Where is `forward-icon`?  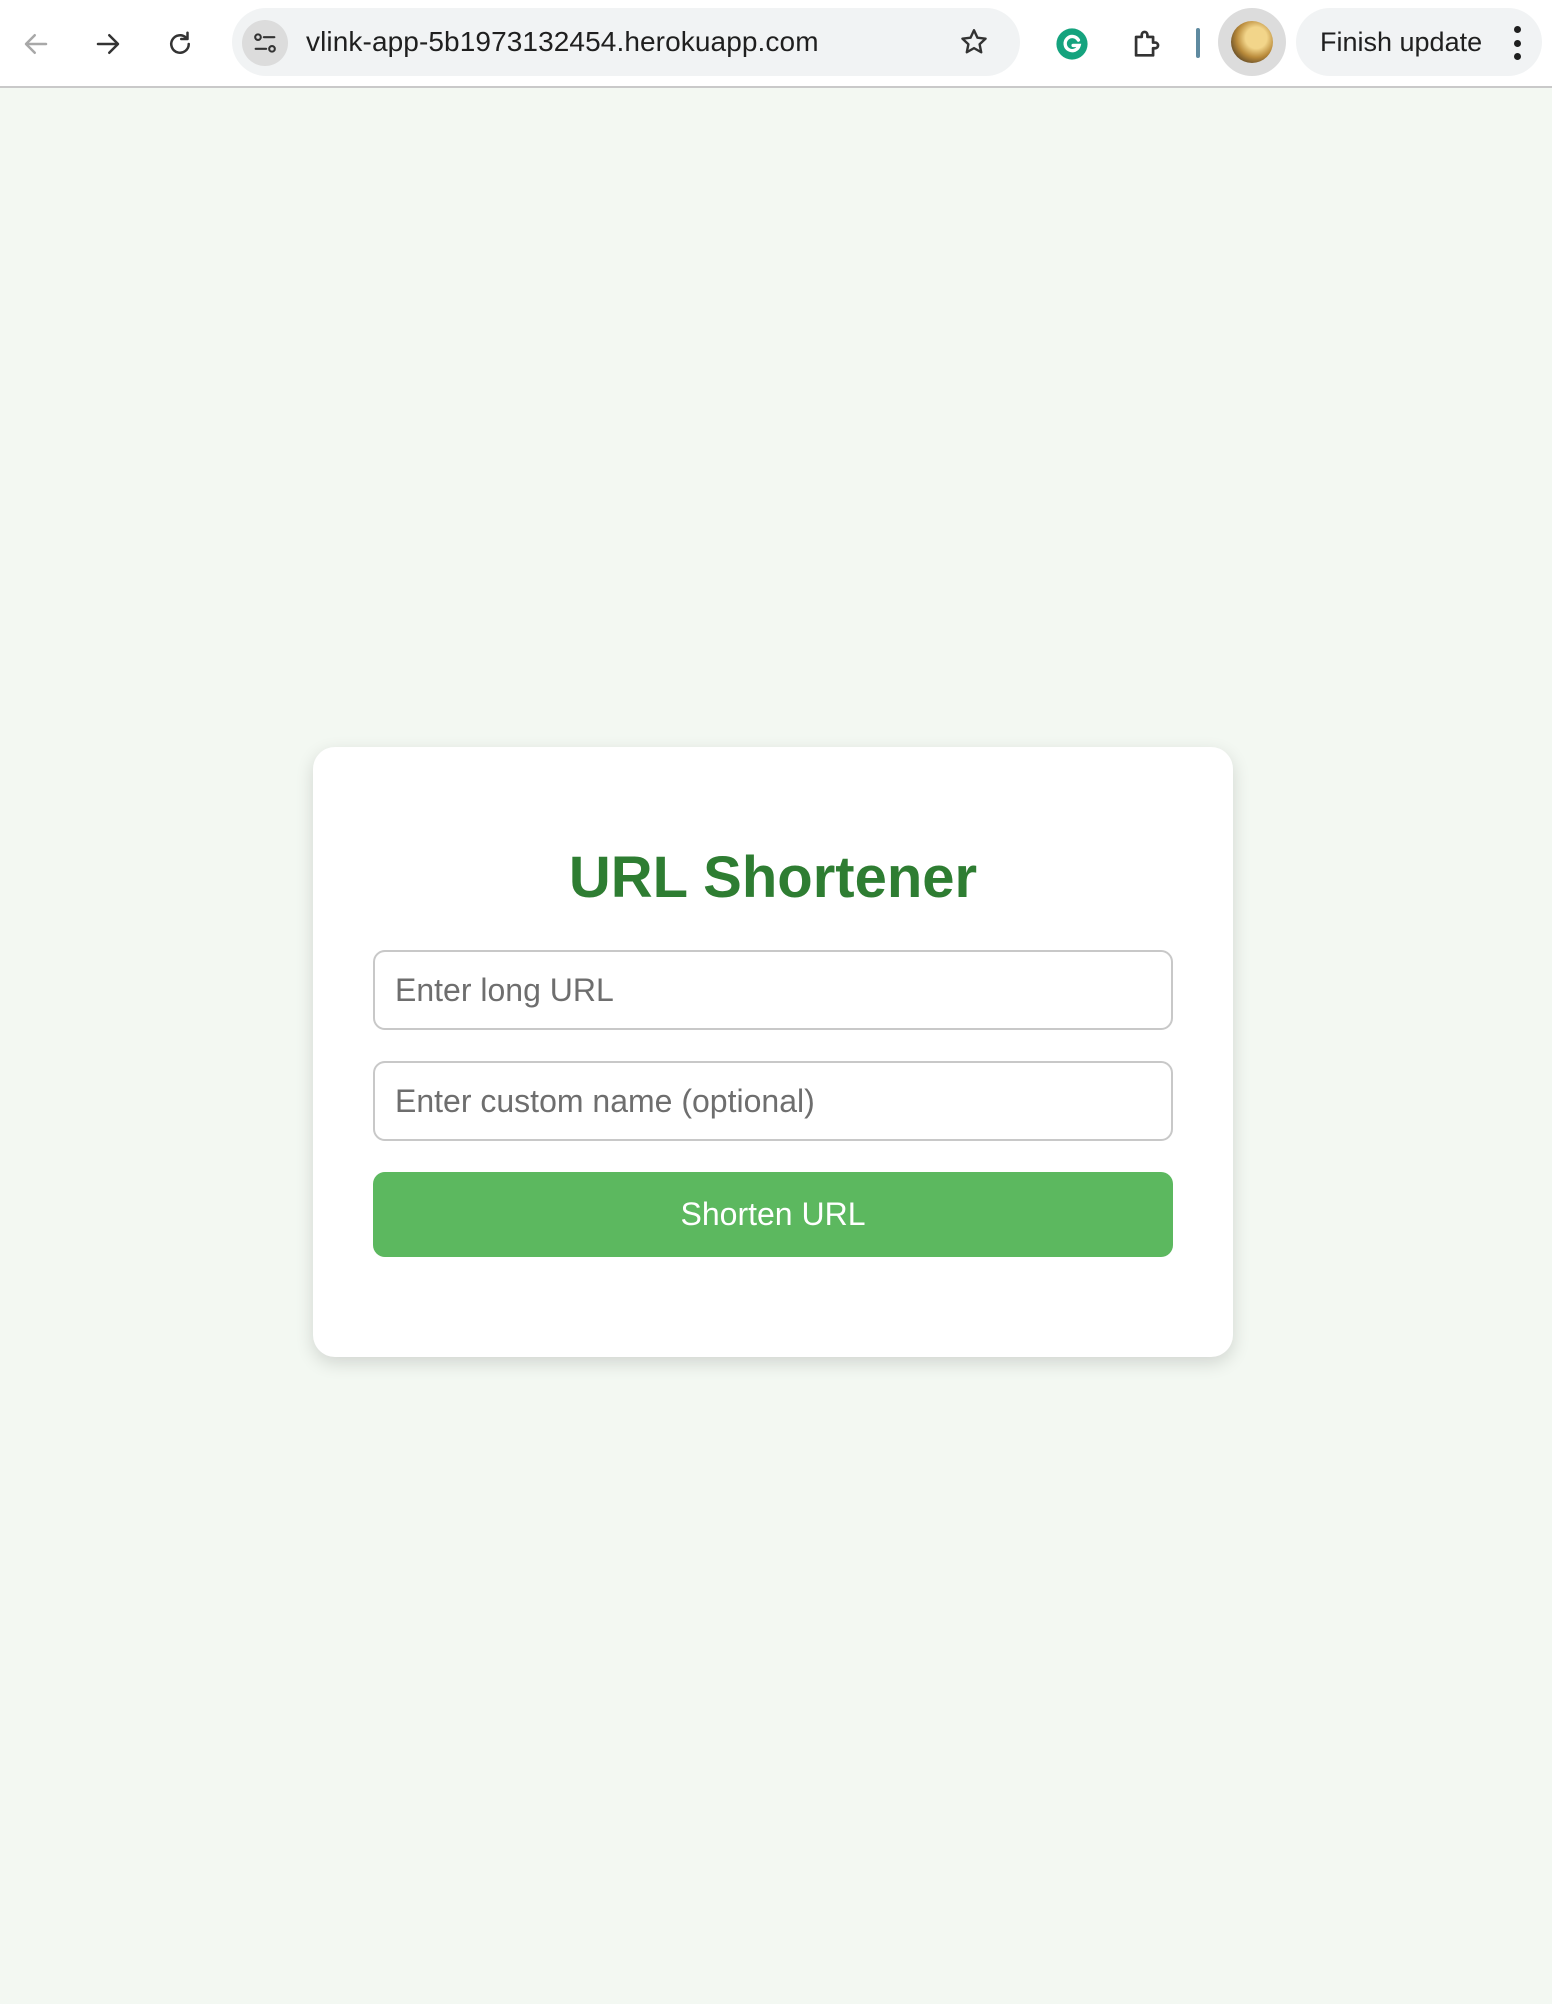 forward-icon is located at coordinates (108, 44).